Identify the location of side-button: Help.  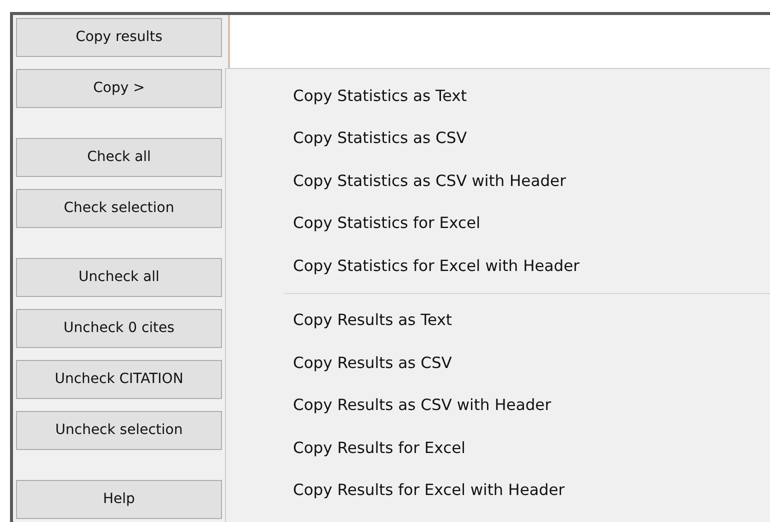
(119, 499).